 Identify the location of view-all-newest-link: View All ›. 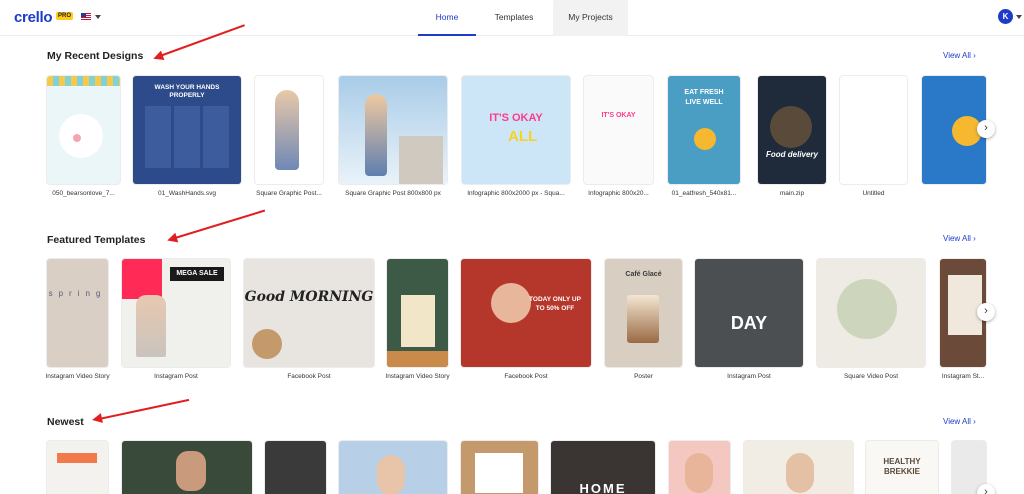
(959, 421).